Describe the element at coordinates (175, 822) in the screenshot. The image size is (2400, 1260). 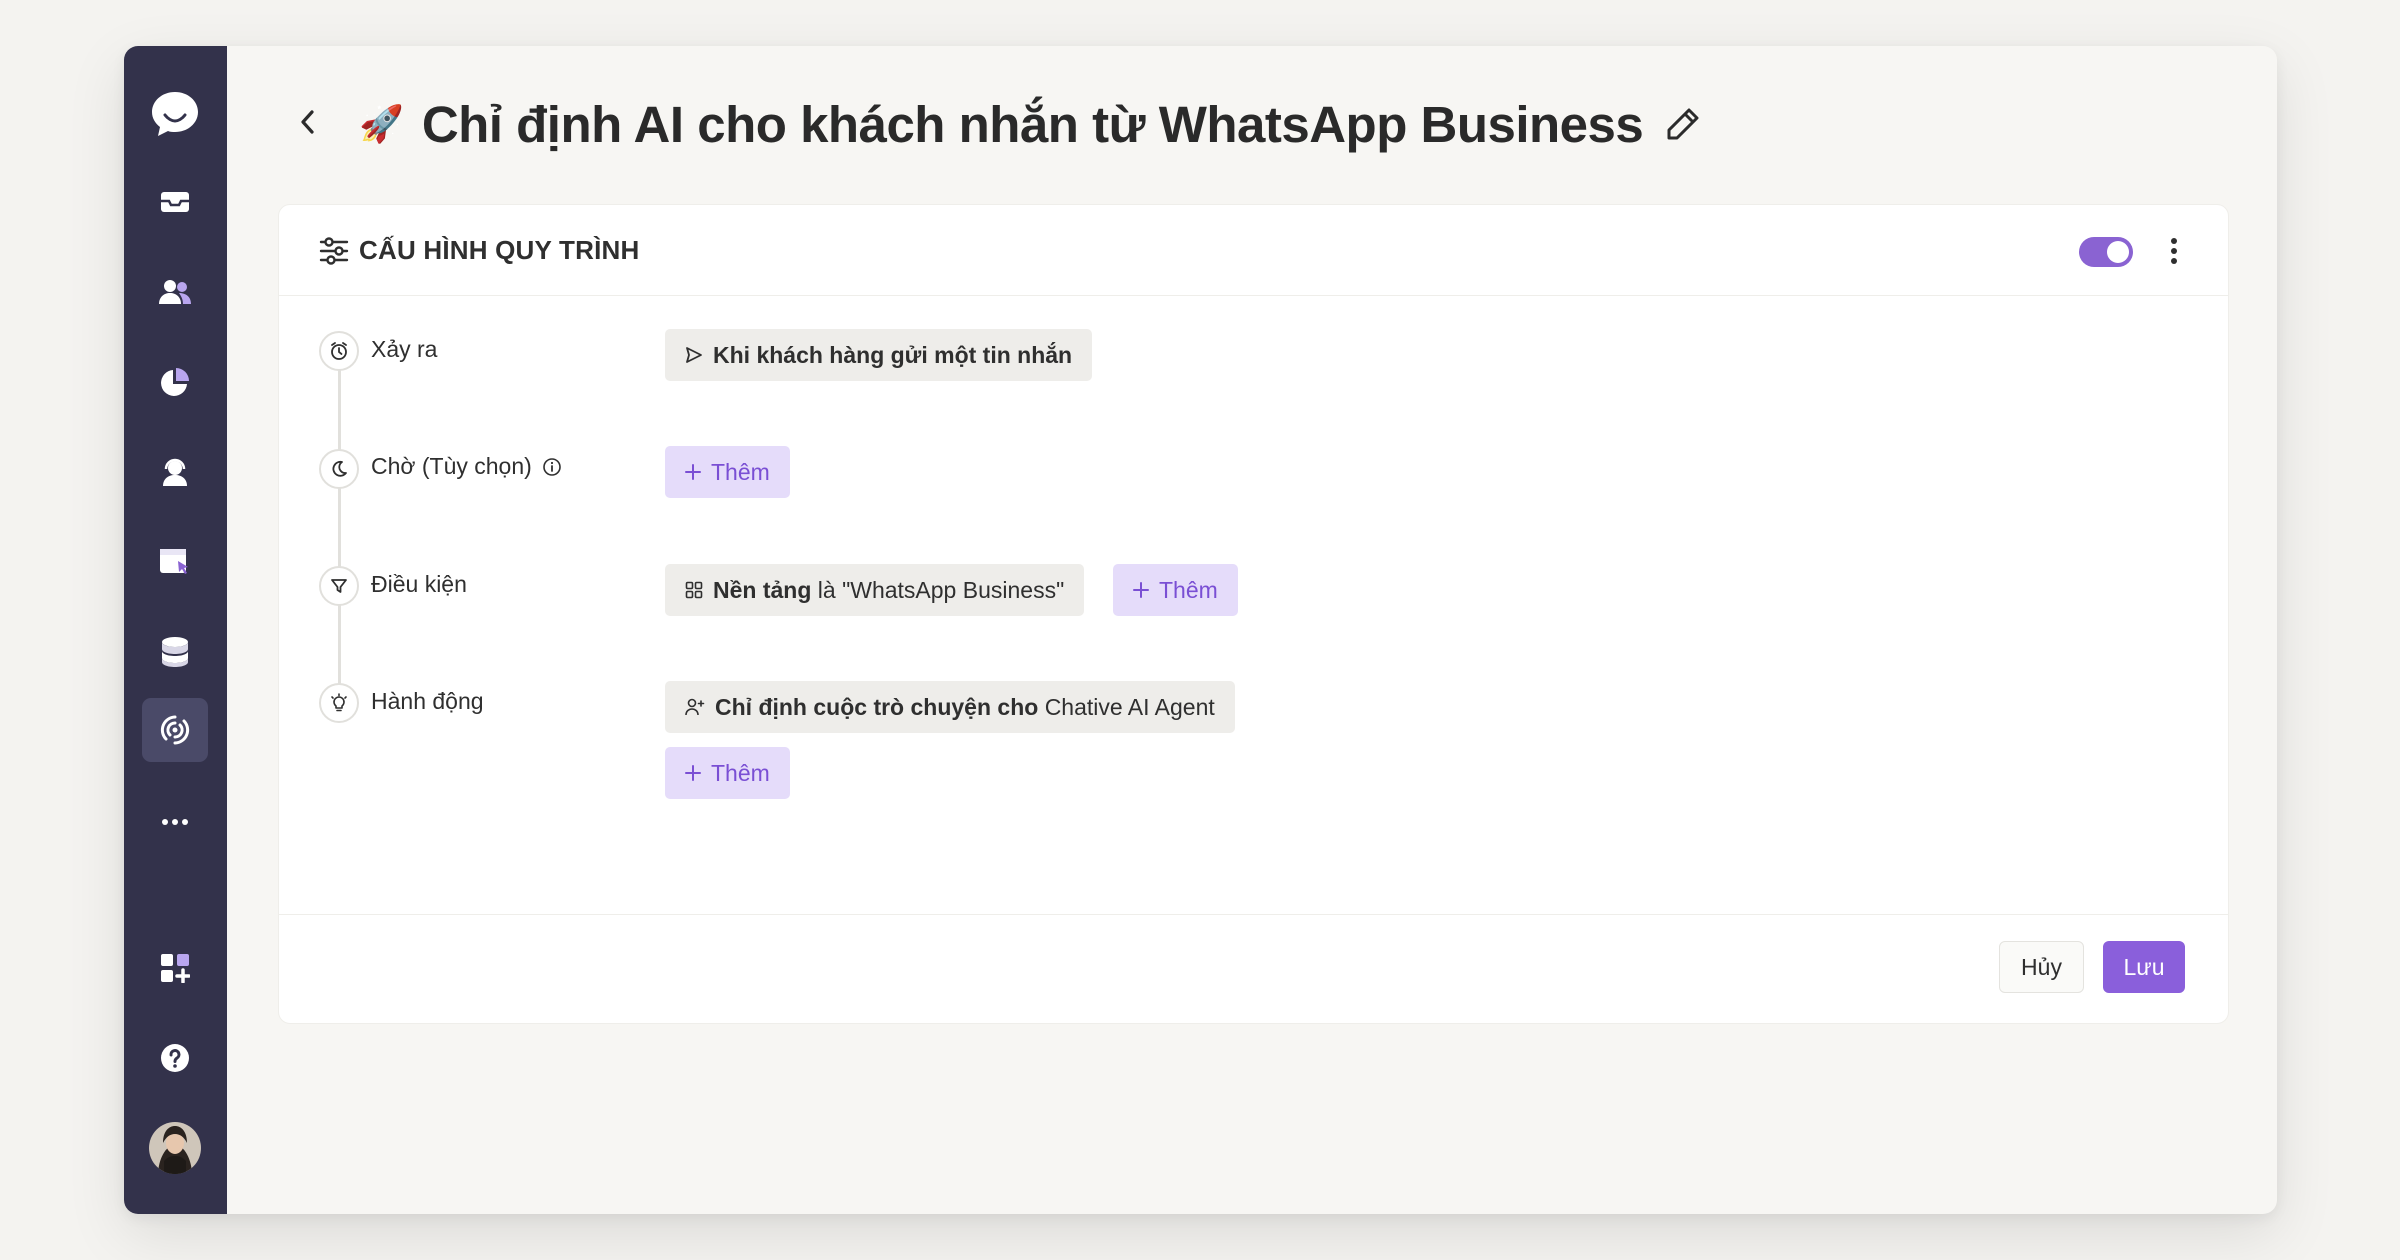
I see `more-icon` at that location.